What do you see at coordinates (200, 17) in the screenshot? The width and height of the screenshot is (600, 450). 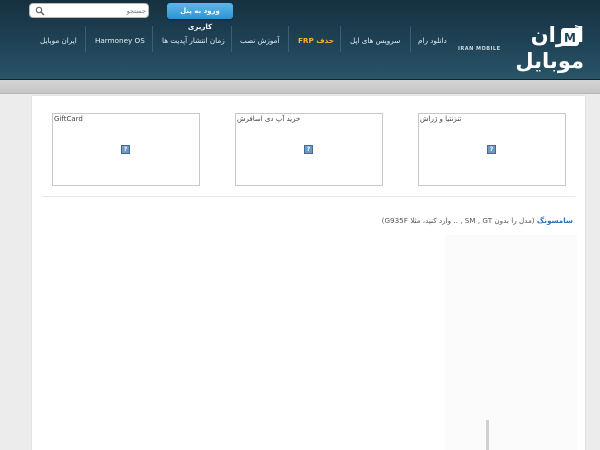 I see `login-button: ورود به پنل کاربری` at bounding box center [200, 17].